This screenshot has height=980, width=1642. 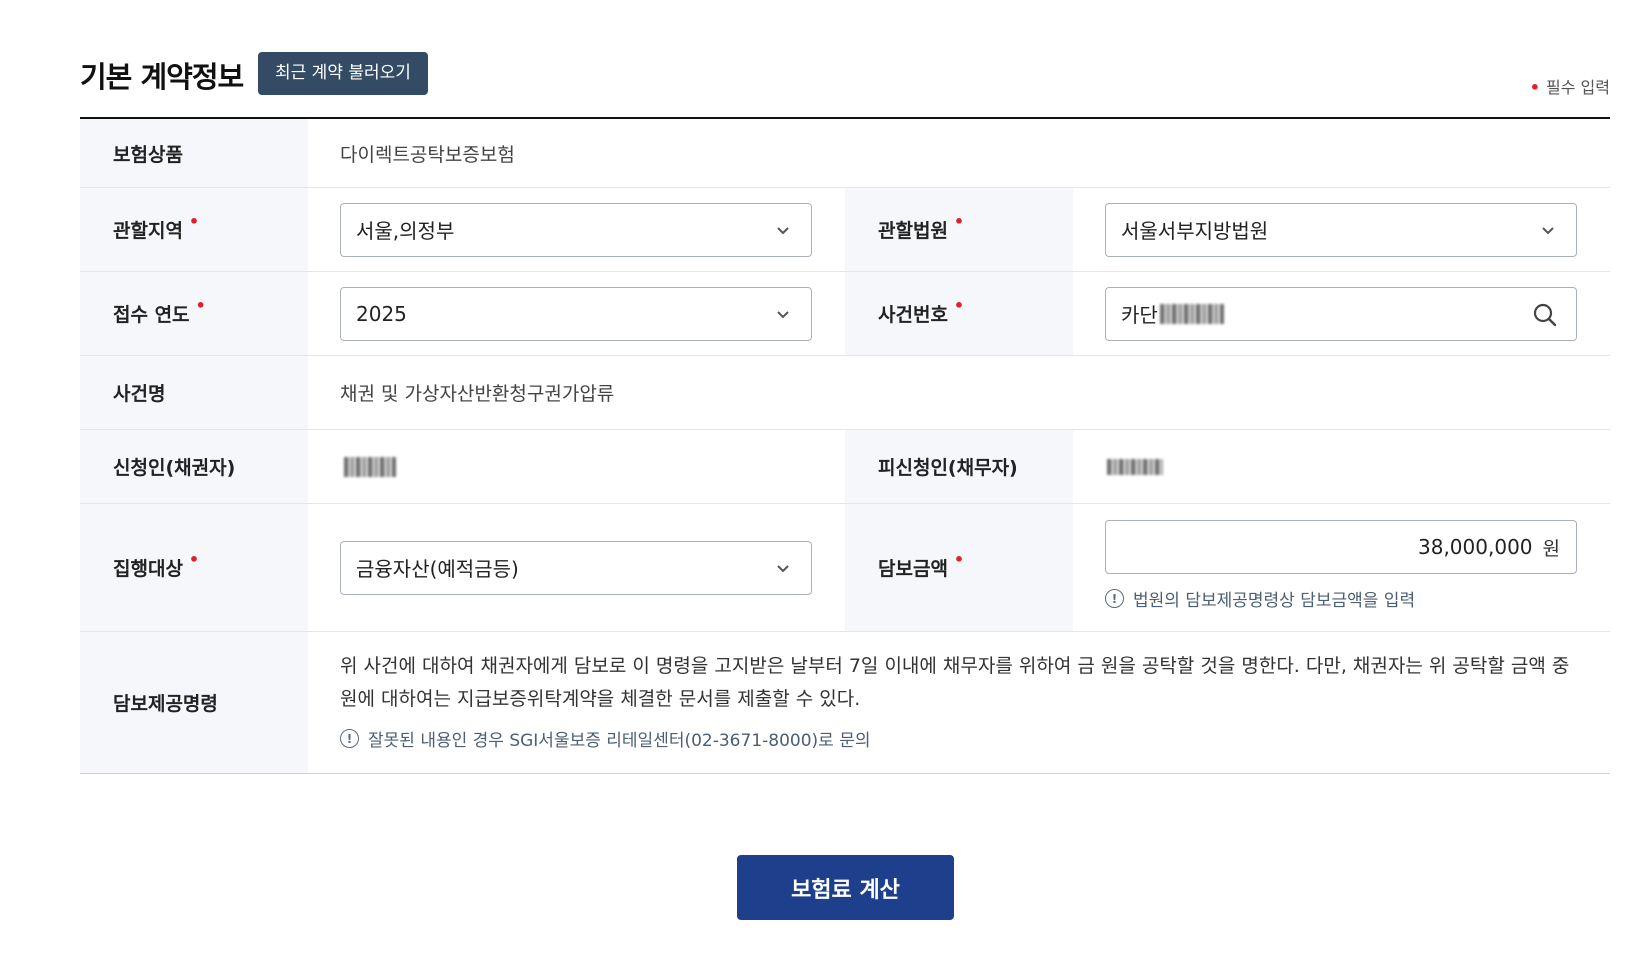 What do you see at coordinates (381, 313) in the screenshot?
I see `year-select-value: 2025` at bounding box center [381, 313].